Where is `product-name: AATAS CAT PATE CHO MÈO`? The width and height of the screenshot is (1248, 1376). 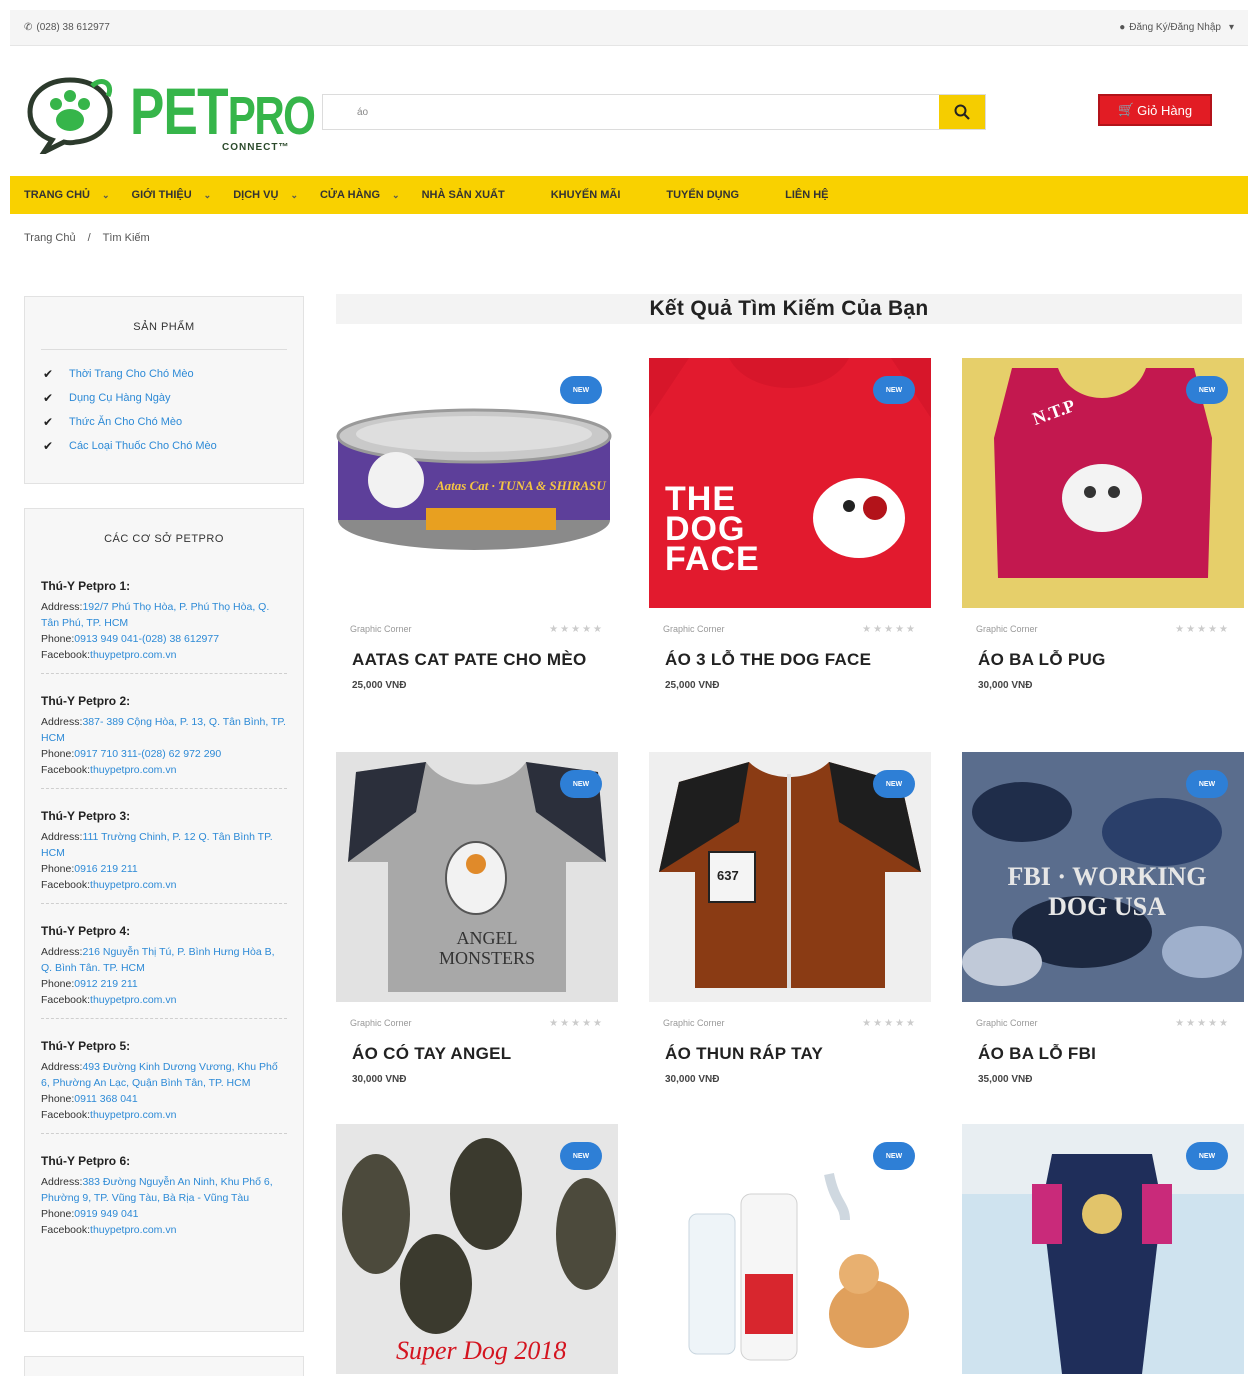
product-name: AATAS CAT PATE CHO MÈO is located at coordinates (477, 660).